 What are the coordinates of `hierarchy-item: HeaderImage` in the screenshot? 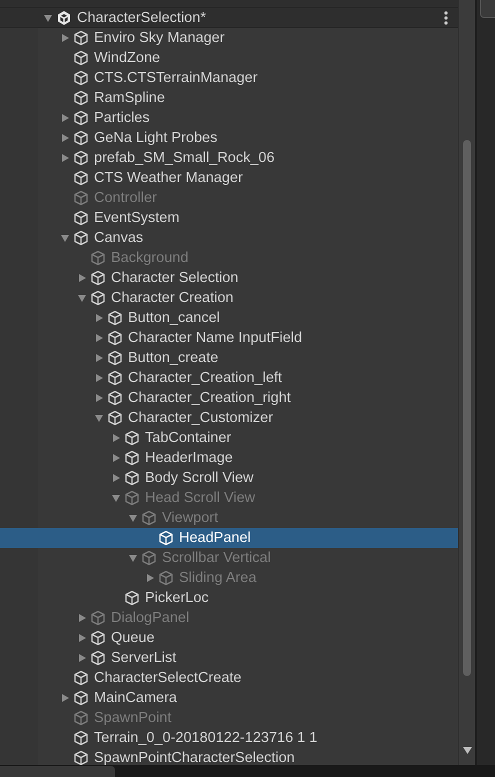 It's located at (229, 458).